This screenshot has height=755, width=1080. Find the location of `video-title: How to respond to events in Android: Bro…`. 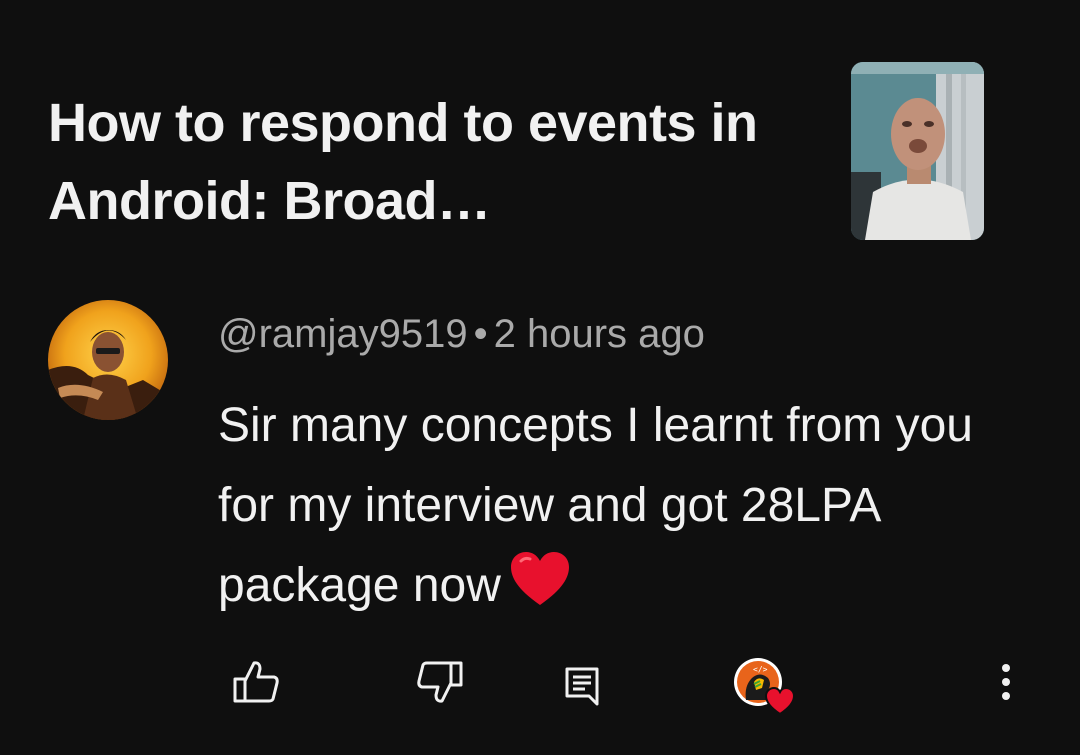

video-title: How to respond to events in Android: Bro… is located at coordinates (428, 162).